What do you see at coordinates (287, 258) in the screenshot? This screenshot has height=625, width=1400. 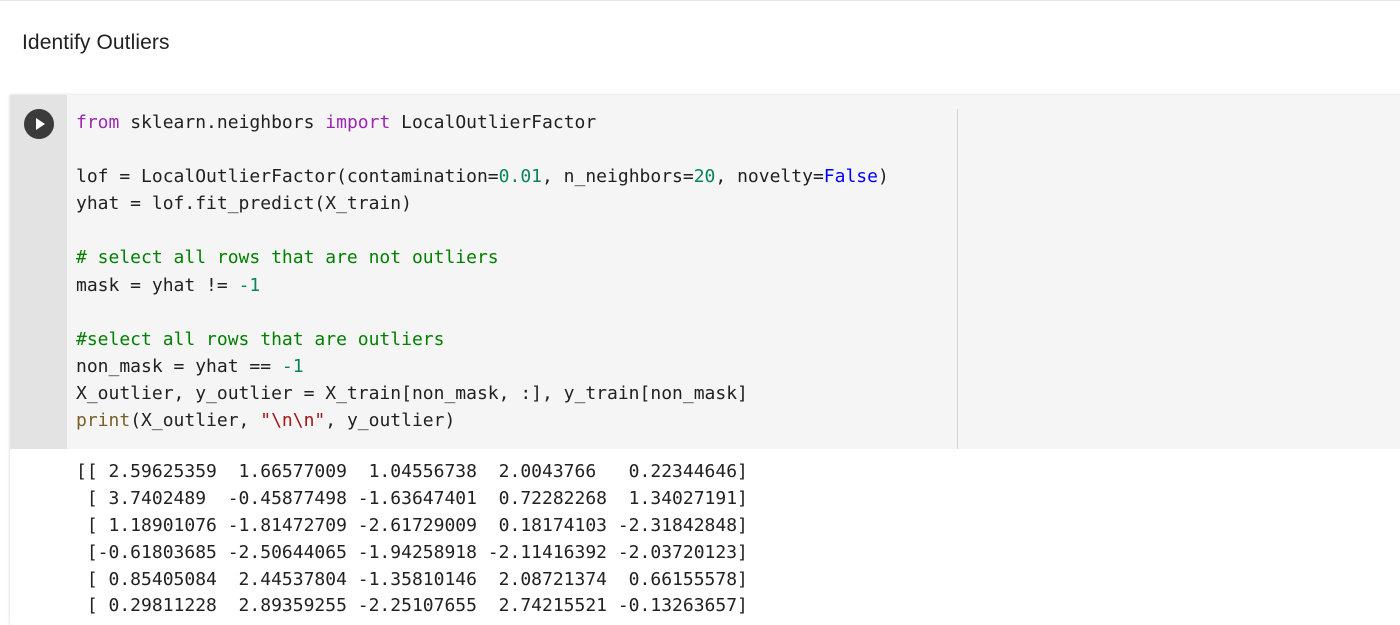 I see `code-comment: # select all rows that are not outliers` at bounding box center [287, 258].